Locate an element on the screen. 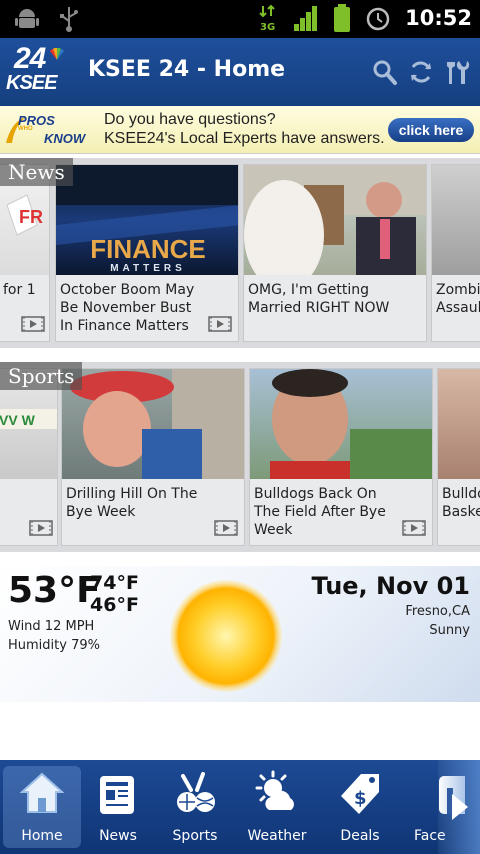 This screenshot has height=854, width=480. svg-text: MATTERS is located at coordinates (148, 268).